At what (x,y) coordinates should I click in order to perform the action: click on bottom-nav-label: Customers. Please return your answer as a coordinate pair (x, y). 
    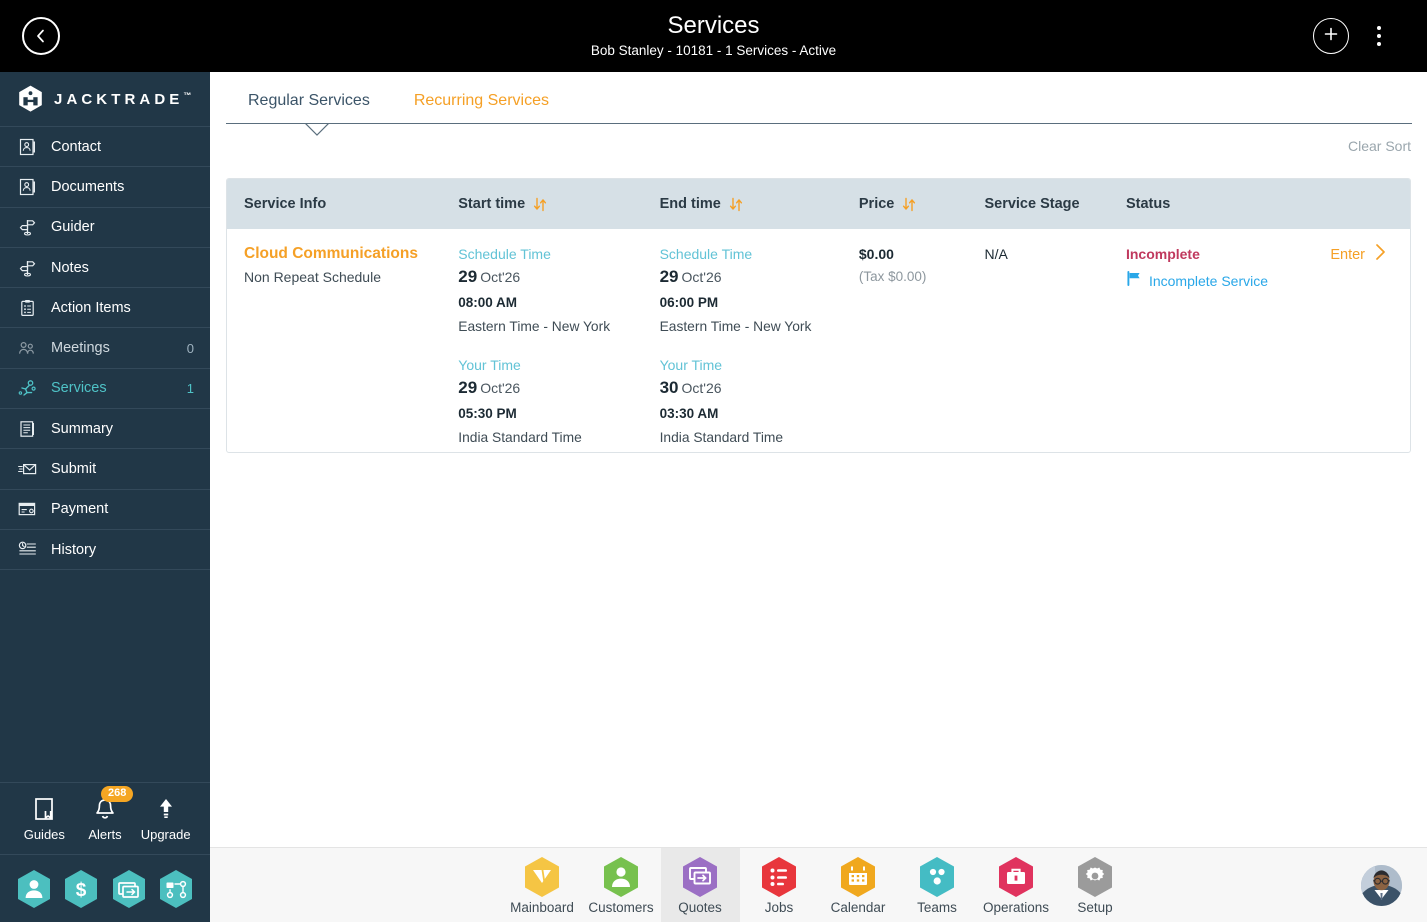
    Looking at the image, I should click on (621, 907).